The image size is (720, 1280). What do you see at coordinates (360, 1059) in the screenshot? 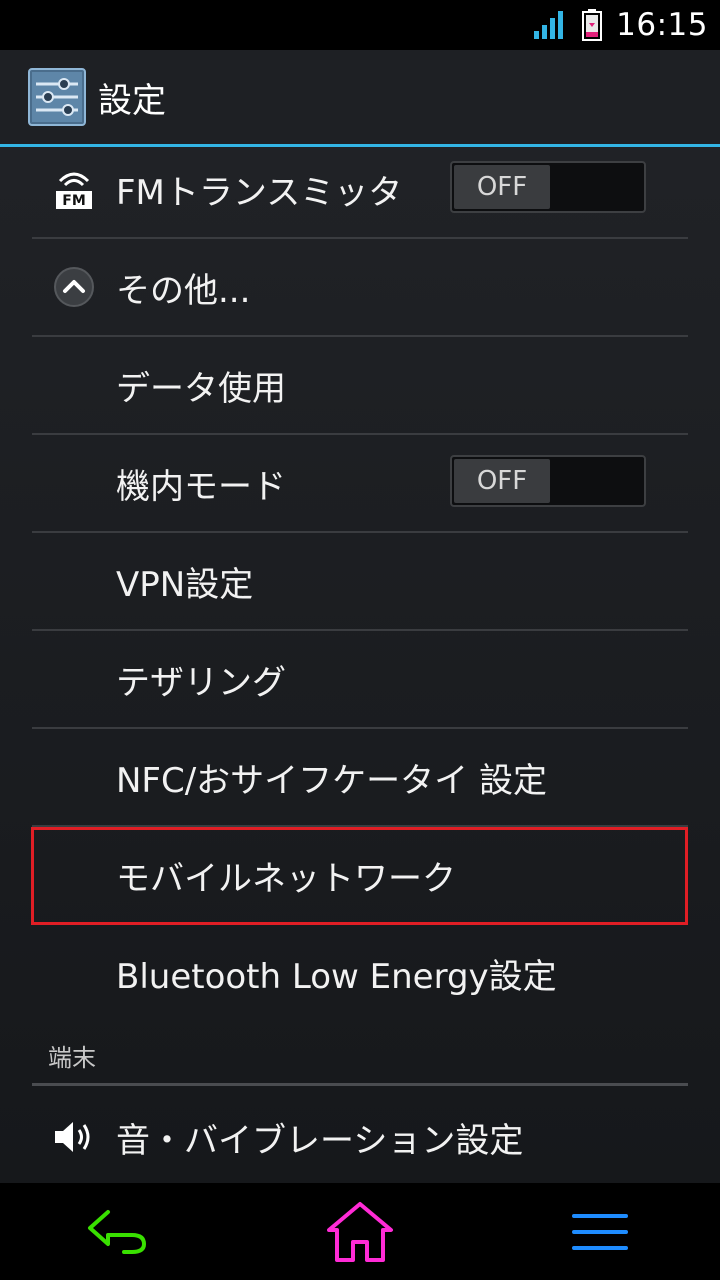
I see `device-section-header: 端末` at bounding box center [360, 1059].